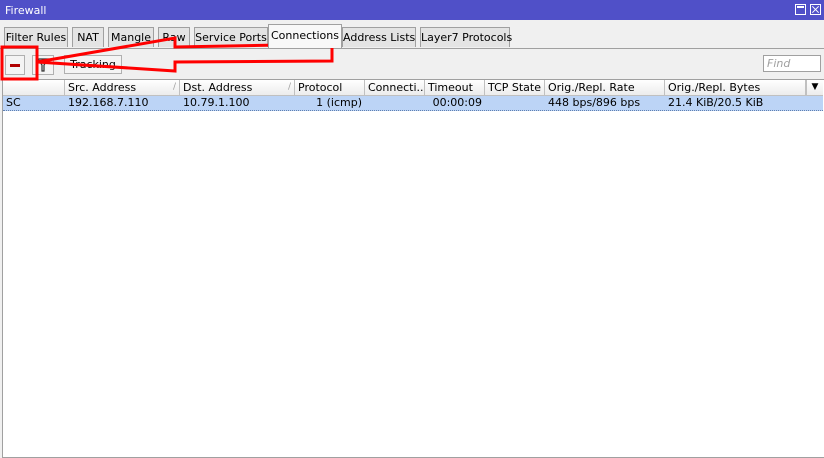 This screenshot has width=824, height=458. I want to click on tab-connections: Connections, so click(305, 36).